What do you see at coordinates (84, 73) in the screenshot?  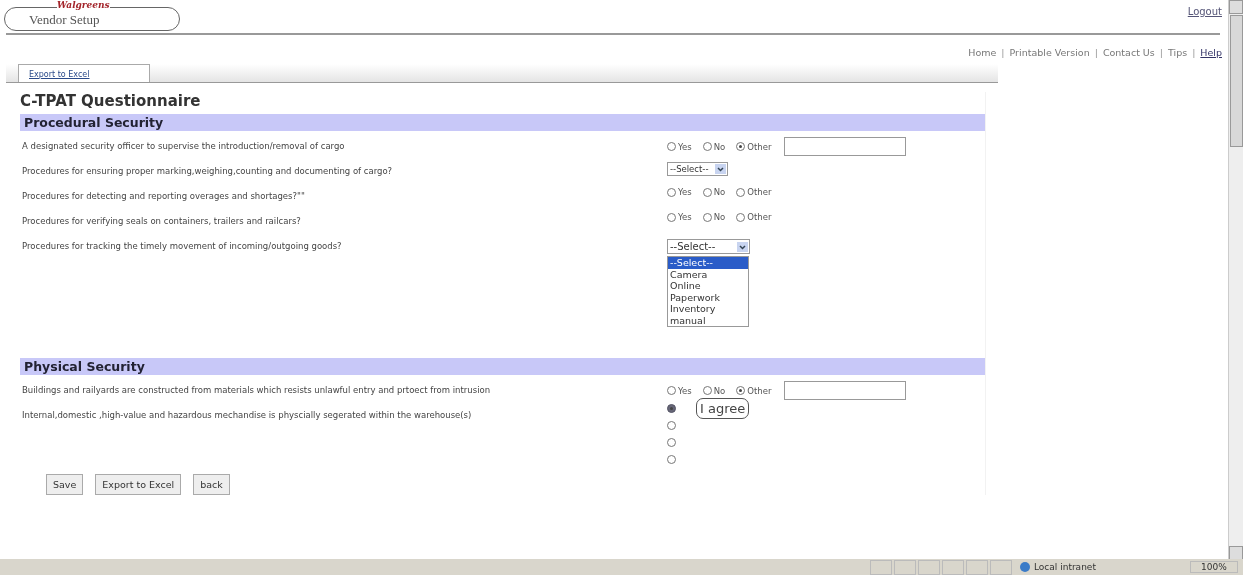 I see `export-tab: Export to Excel` at bounding box center [84, 73].